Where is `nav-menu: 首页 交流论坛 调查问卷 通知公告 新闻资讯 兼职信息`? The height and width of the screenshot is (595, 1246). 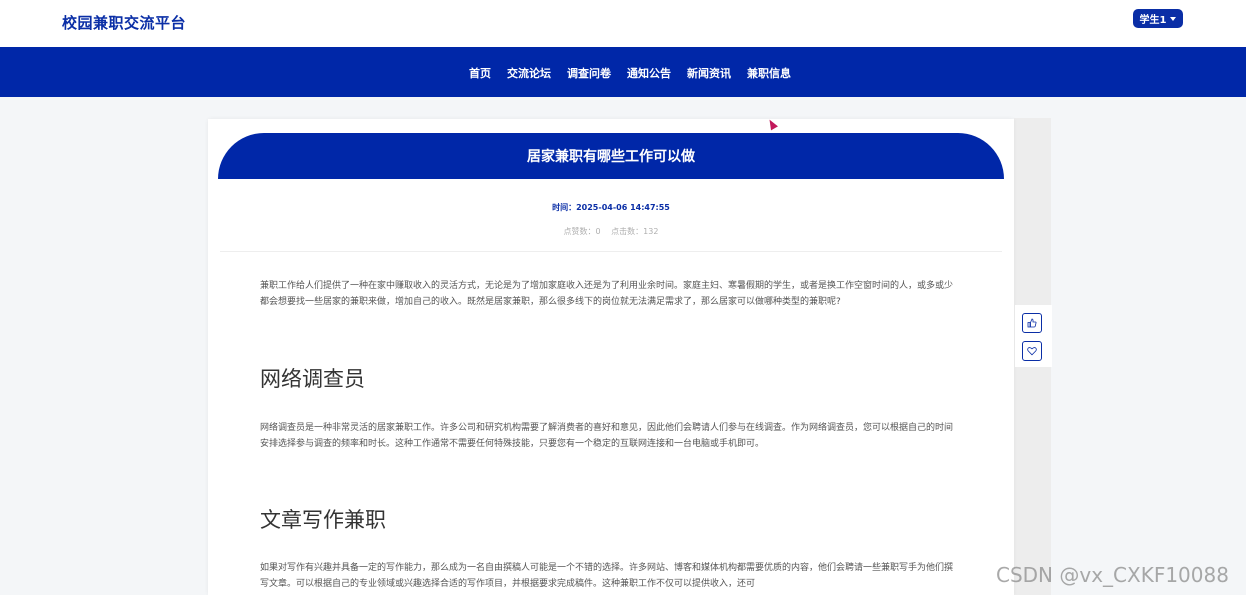
nav-menu: 首页 交流论坛 调查问卷 通知公告 新闻资讯 兼职信息 is located at coordinates (630, 73).